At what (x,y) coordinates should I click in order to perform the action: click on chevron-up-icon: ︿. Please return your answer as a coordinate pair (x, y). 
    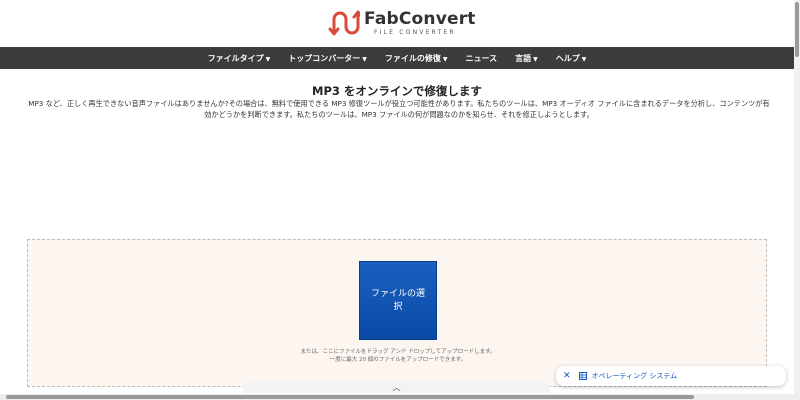
    Looking at the image, I should click on (396, 387).